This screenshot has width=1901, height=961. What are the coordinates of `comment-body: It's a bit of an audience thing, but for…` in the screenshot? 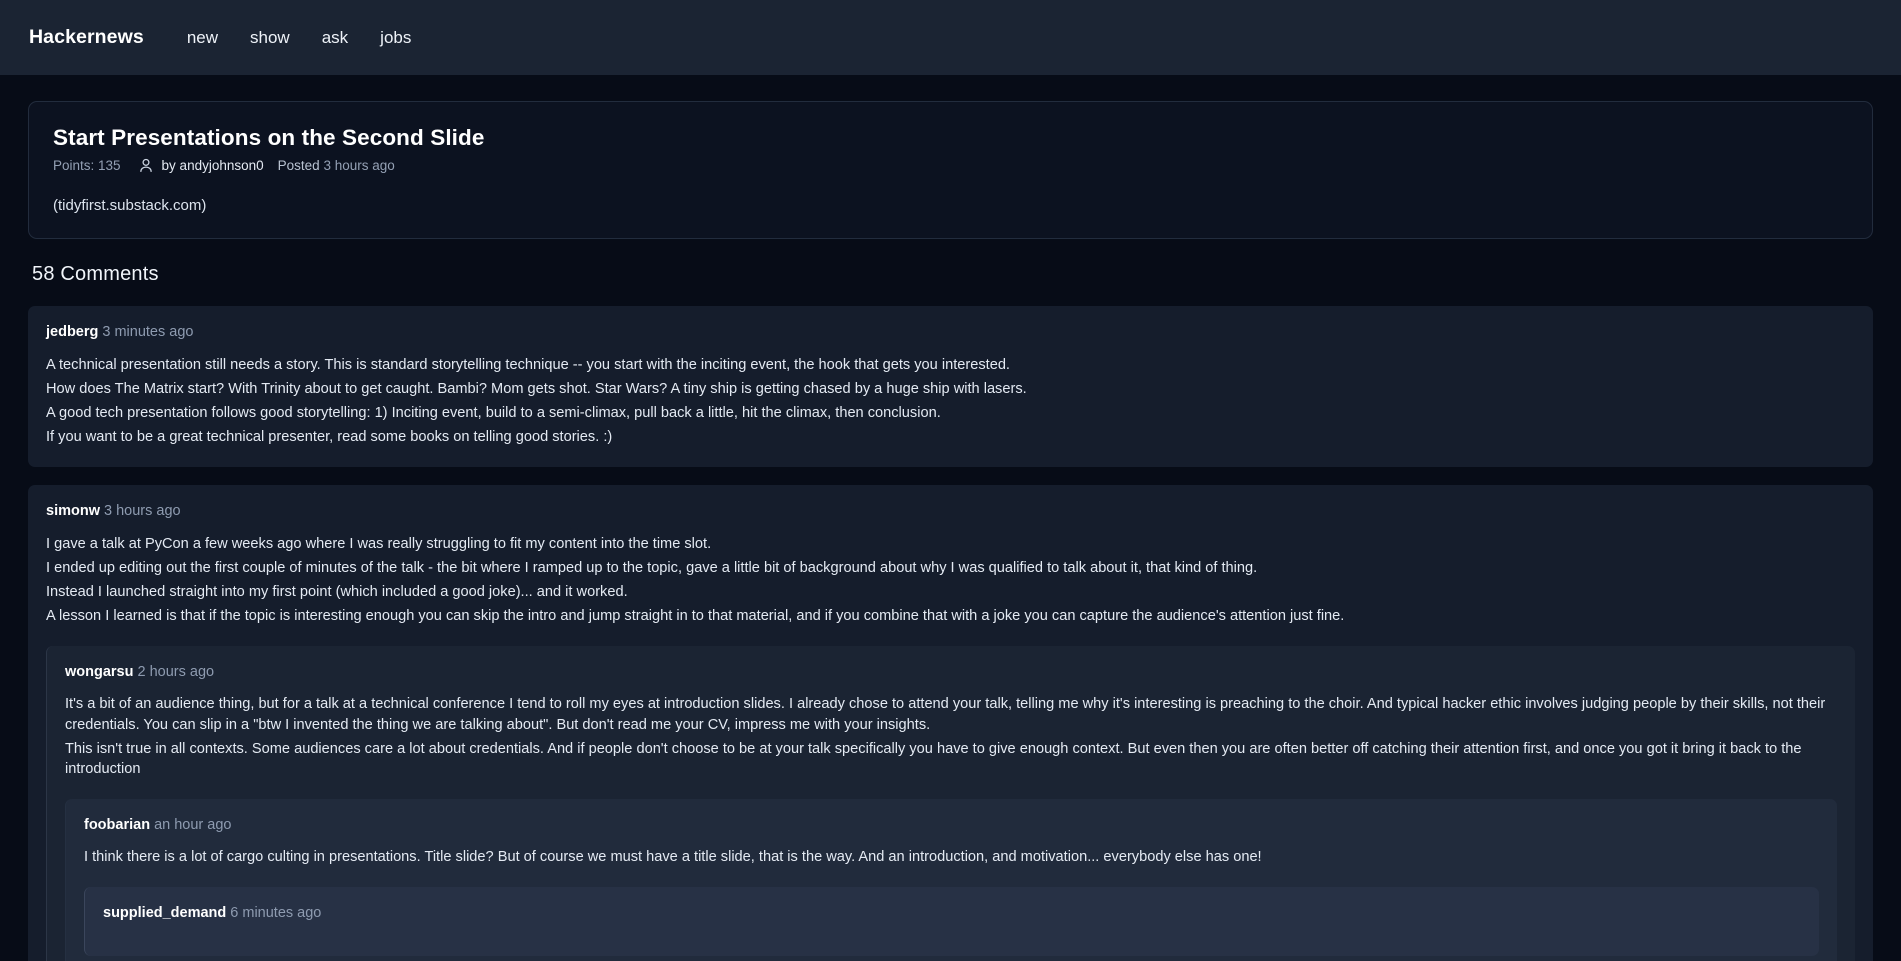 It's located at (951, 736).